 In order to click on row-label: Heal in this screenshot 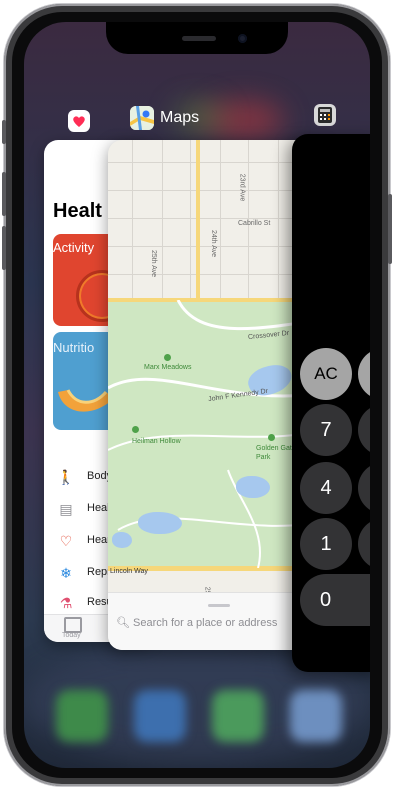, I will do `click(98, 508)`.